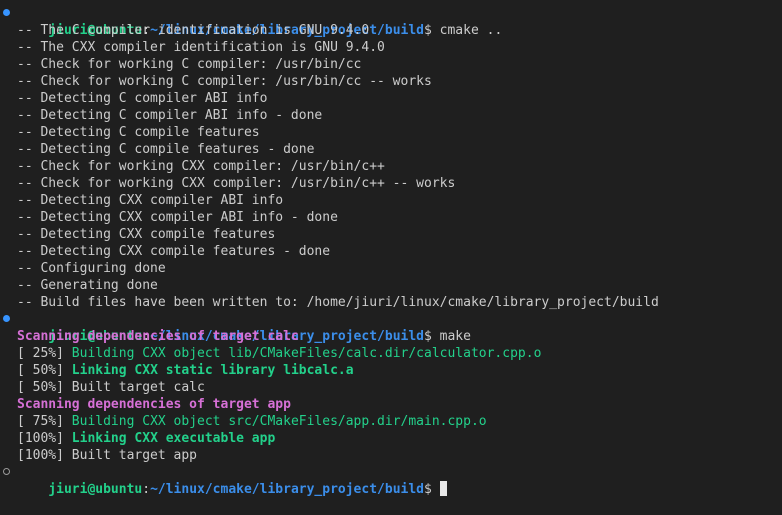  What do you see at coordinates (212, 370) in the screenshot?
I see `link-text: Linking CXX static library libcalc.a` at bounding box center [212, 370].